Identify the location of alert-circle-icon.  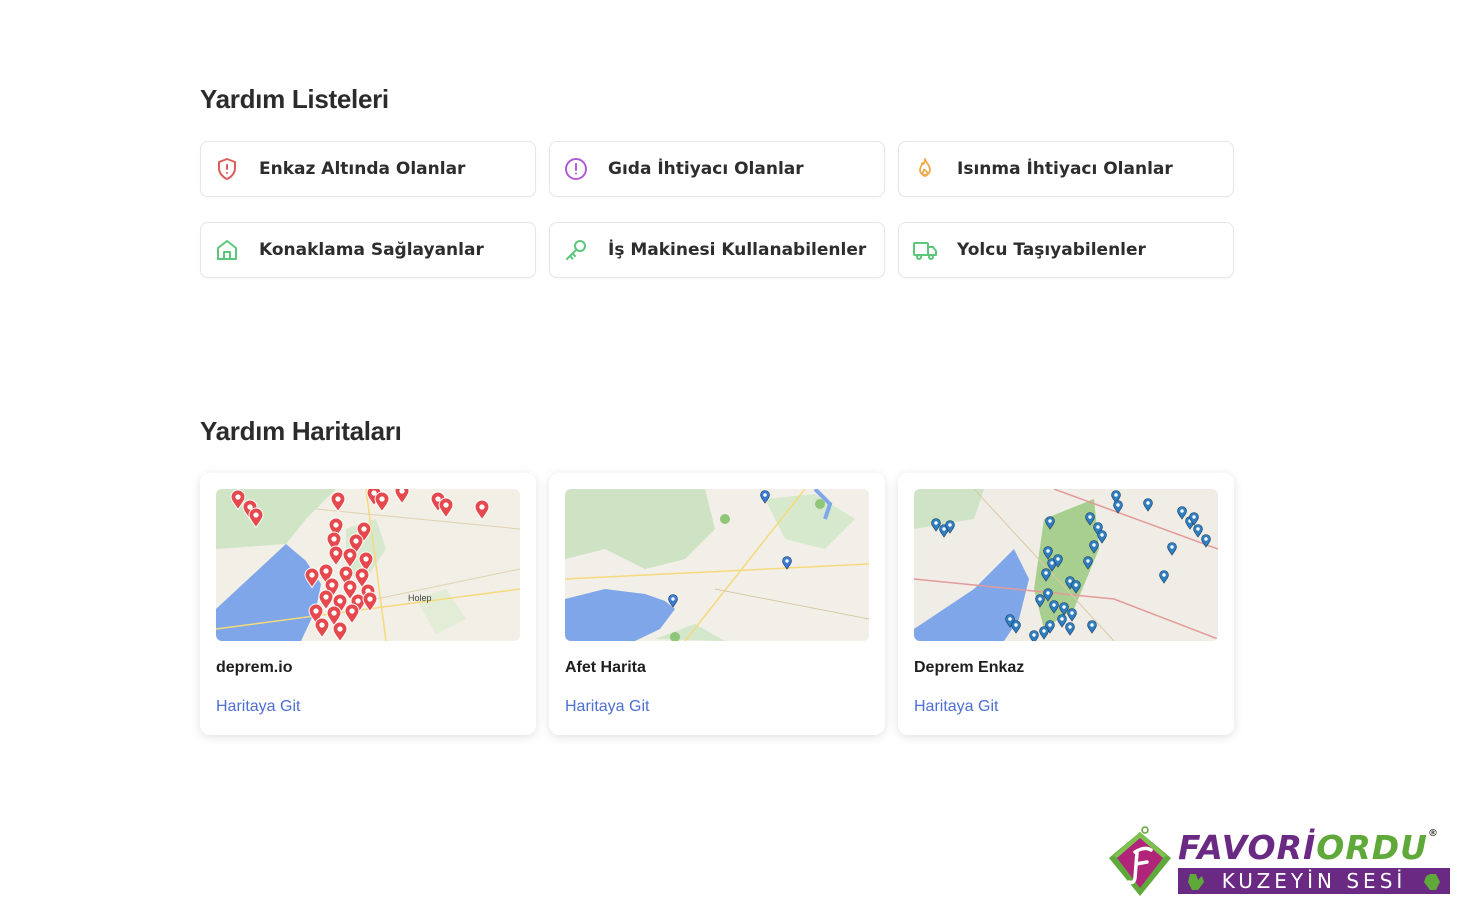
(576, 169).